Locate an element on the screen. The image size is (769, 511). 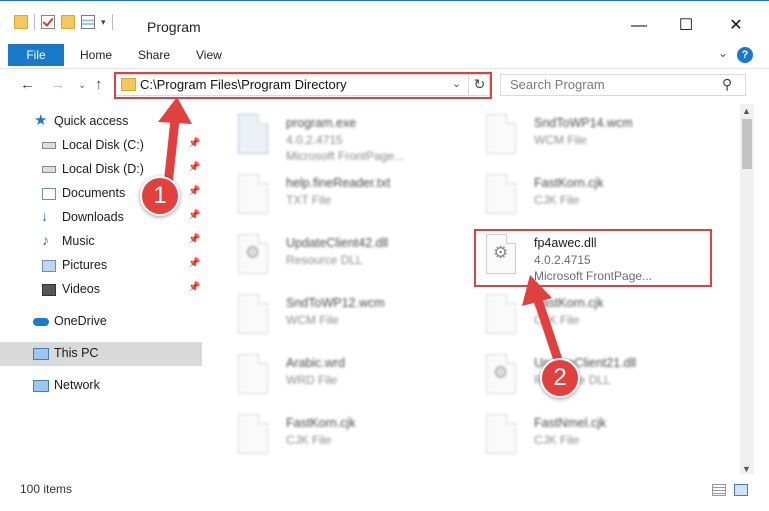
maximize-button: ☐ is located at coordinates (686, 26).